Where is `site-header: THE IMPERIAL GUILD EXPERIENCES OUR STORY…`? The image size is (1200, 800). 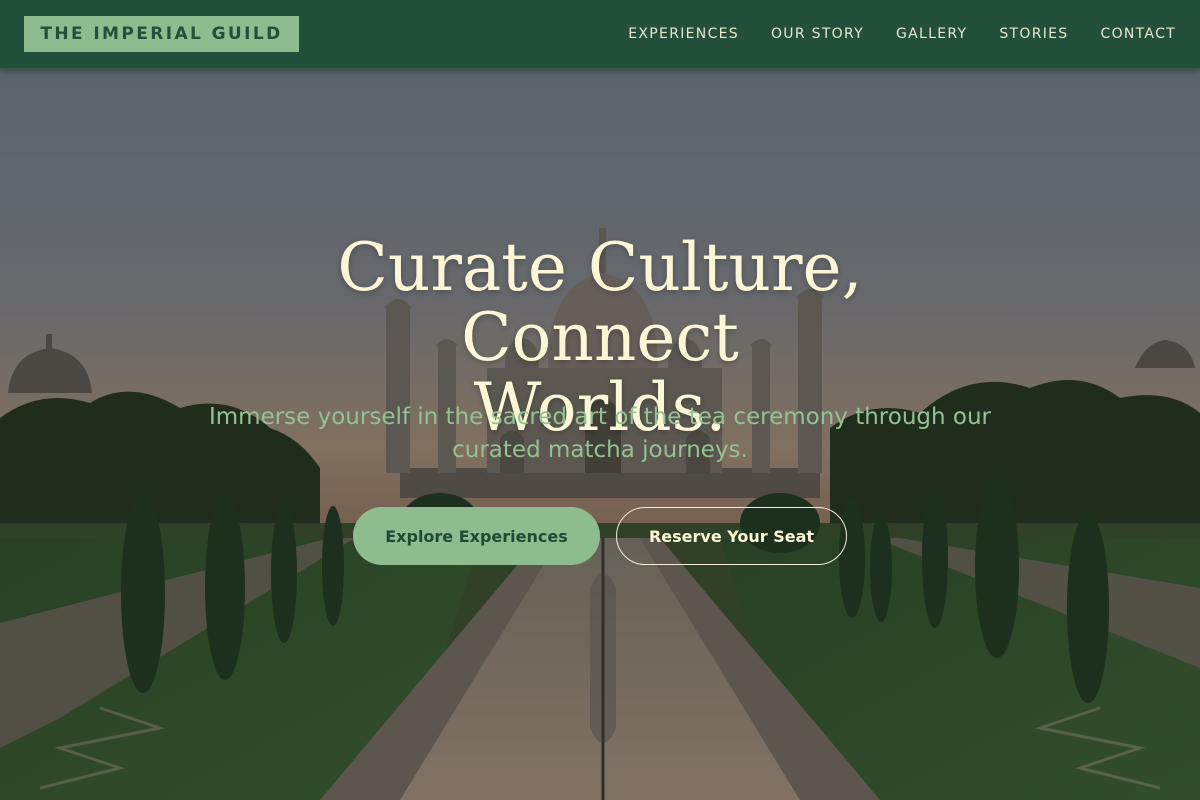
site-header: THE IMPERIAL GUILD EXPERIENCES OUR STORY… is located at coordinates (600, 34).